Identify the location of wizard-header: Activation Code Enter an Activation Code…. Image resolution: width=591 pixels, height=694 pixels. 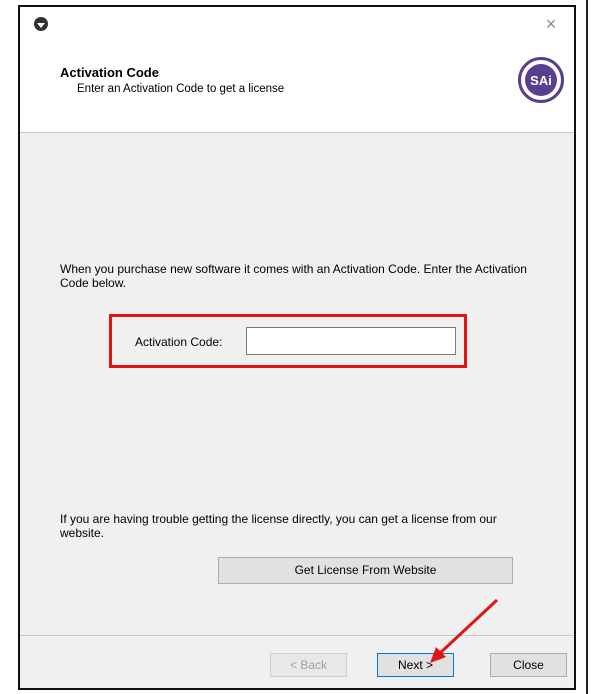
(297, 89).